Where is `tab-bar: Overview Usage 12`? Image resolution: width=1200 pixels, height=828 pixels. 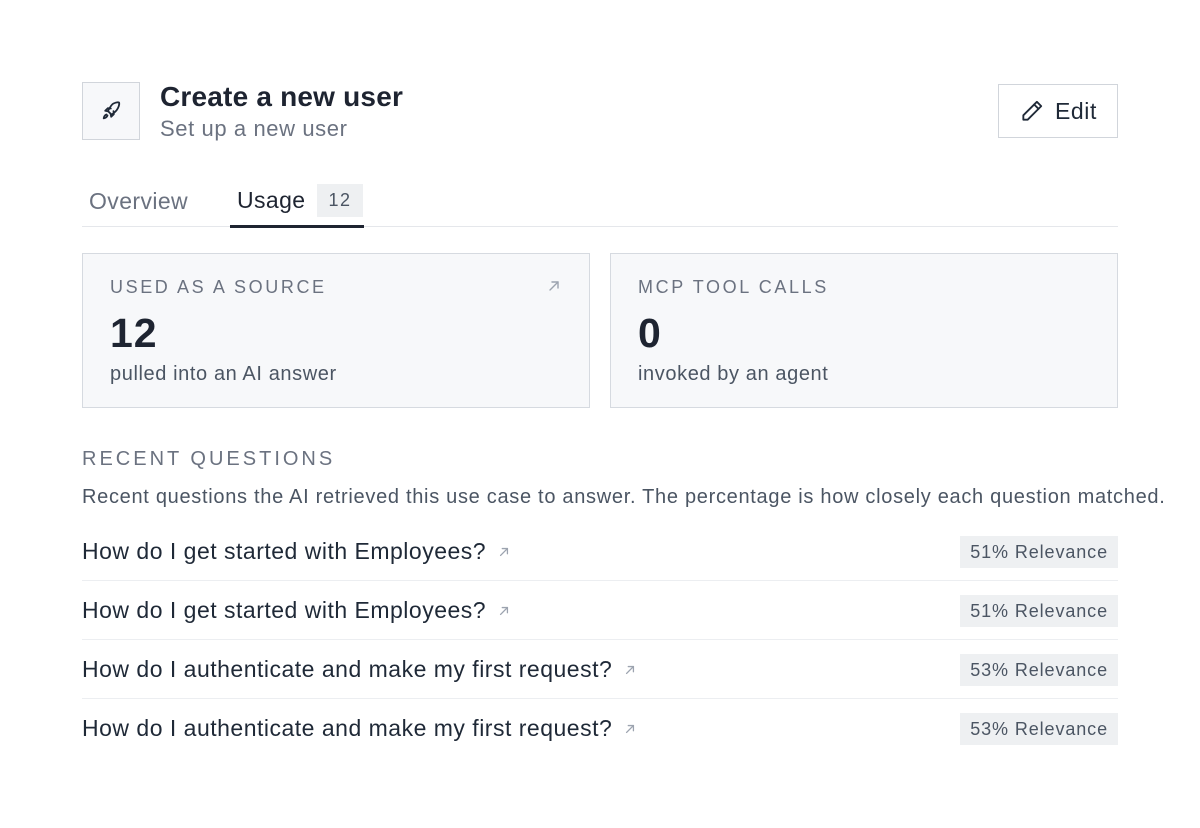 tab-bar: Overview Usage 12 is located at coordinates (600, 202).